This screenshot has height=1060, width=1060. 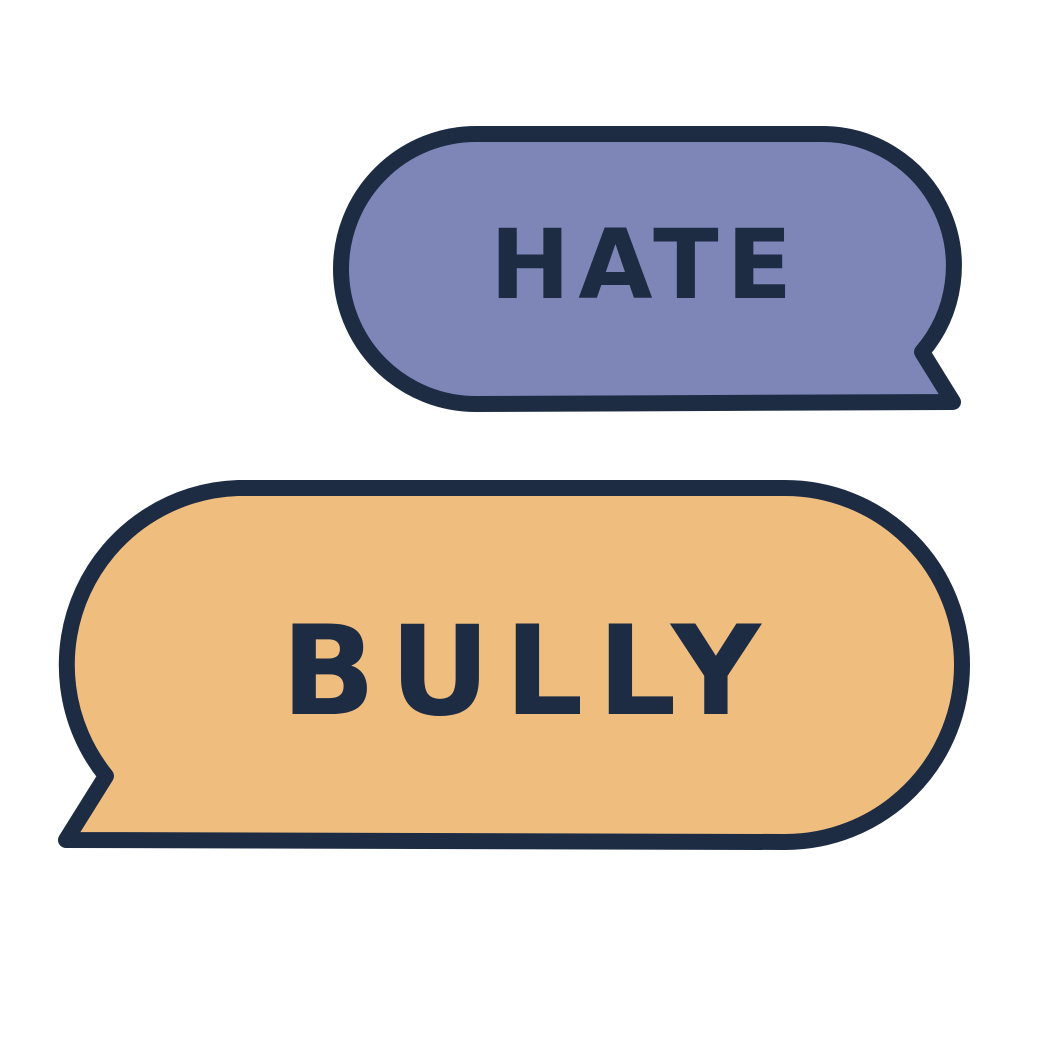 What do you see at coordinates (645, 265) in the screenshot?
I see `hate-label: HATE` at bounding box center [645, 265].